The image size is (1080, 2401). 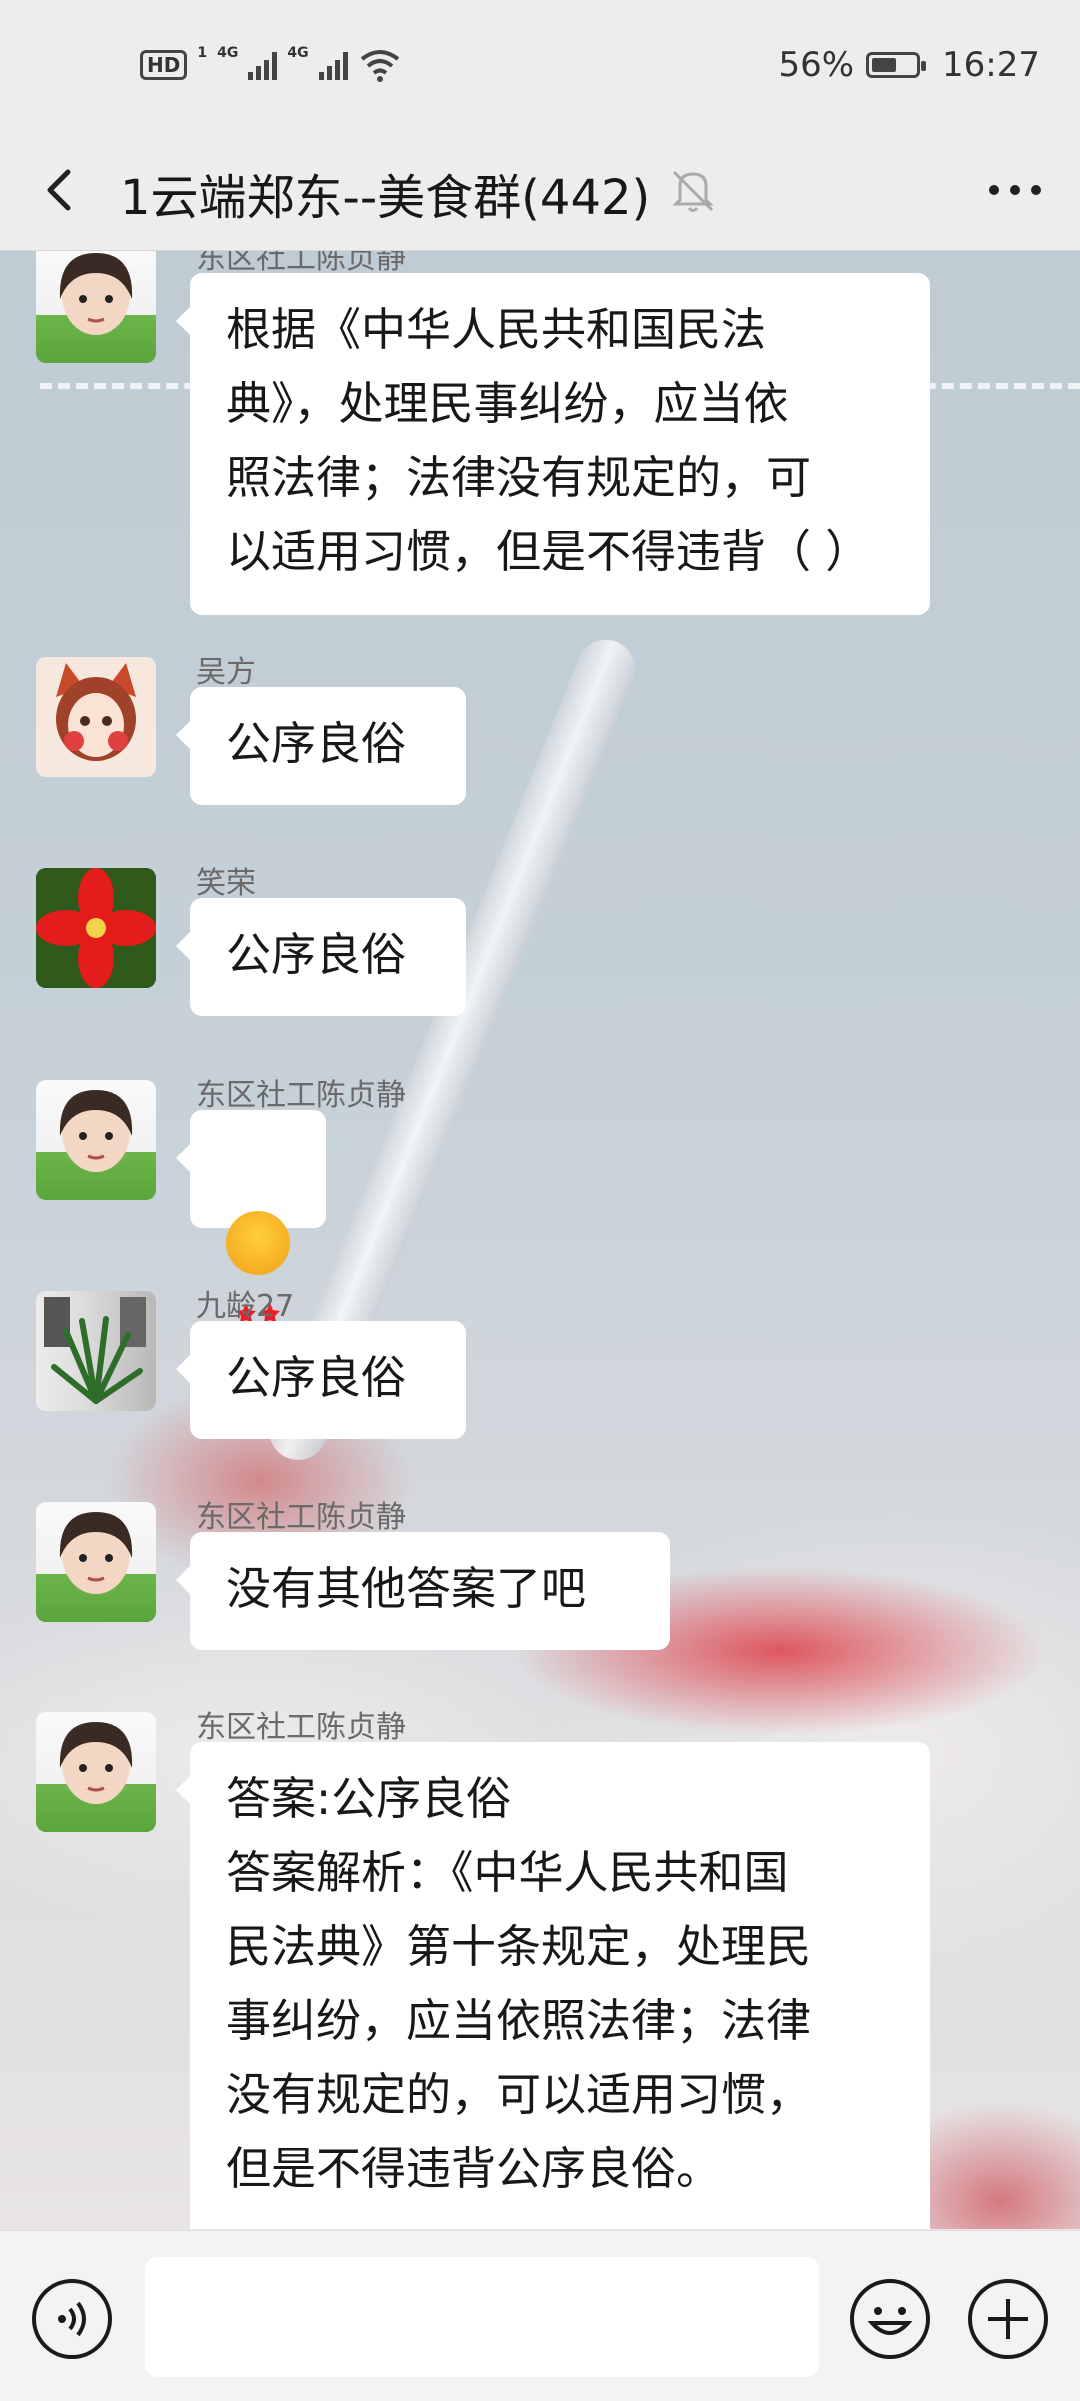 What do you see at coordinates (1008, 2319) in the screenshot?
I see `plus-icon` at bounding box center [1008, 2319].